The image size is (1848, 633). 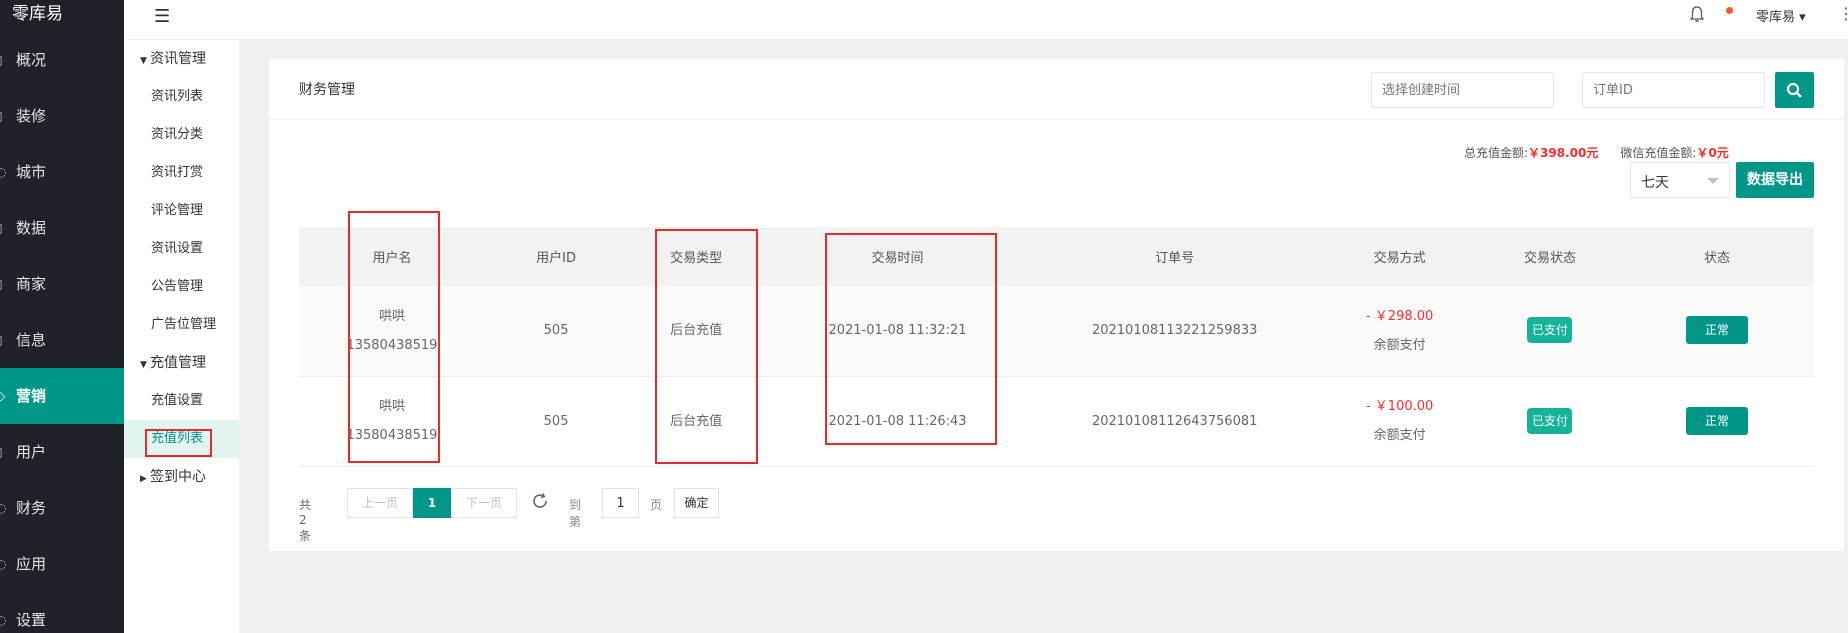 I want to click on goto-label: 到第, so click(x=575, y=513).